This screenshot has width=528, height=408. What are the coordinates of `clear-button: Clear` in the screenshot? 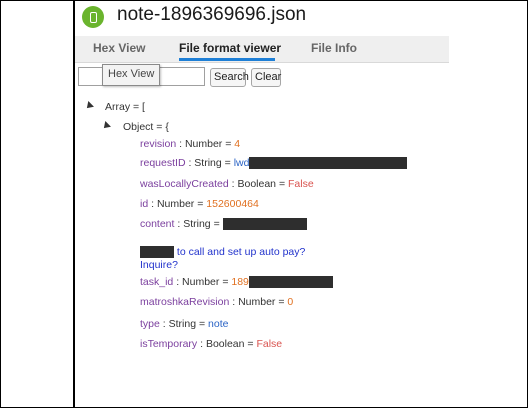 It's located at (266, 77).